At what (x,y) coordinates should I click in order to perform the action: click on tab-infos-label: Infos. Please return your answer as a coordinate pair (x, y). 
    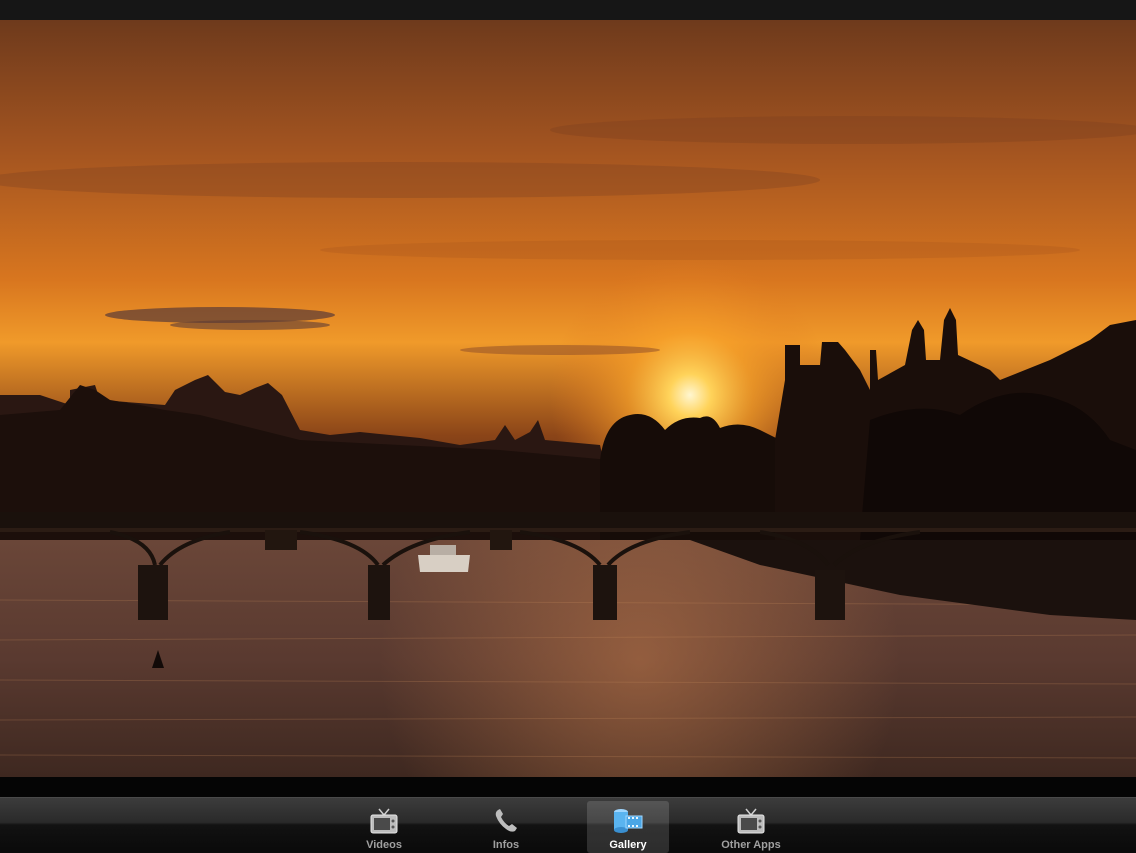
    Looking at the image, I should click on (506, 845).